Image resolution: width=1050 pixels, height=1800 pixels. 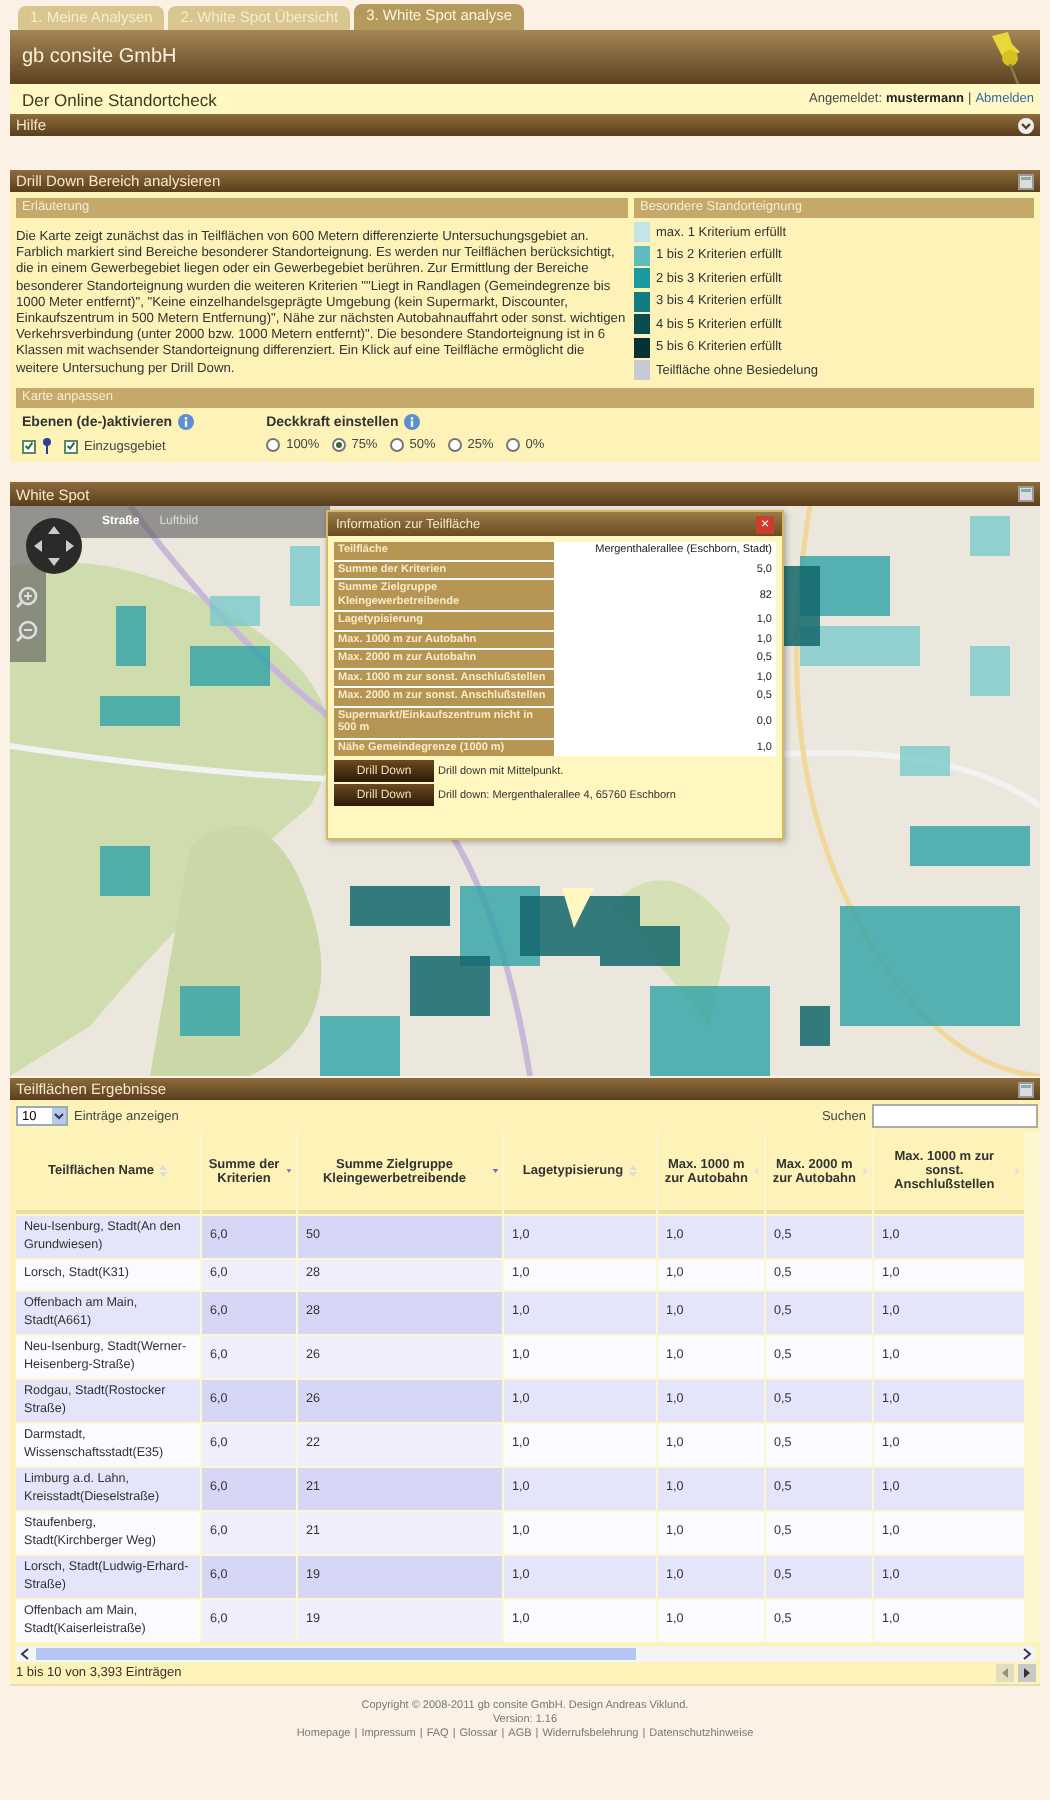 What do you see at coordinates (526, 1654) in the screenshot?
I see `horizontal-scrollbar` at bounding box center [526, 1654].